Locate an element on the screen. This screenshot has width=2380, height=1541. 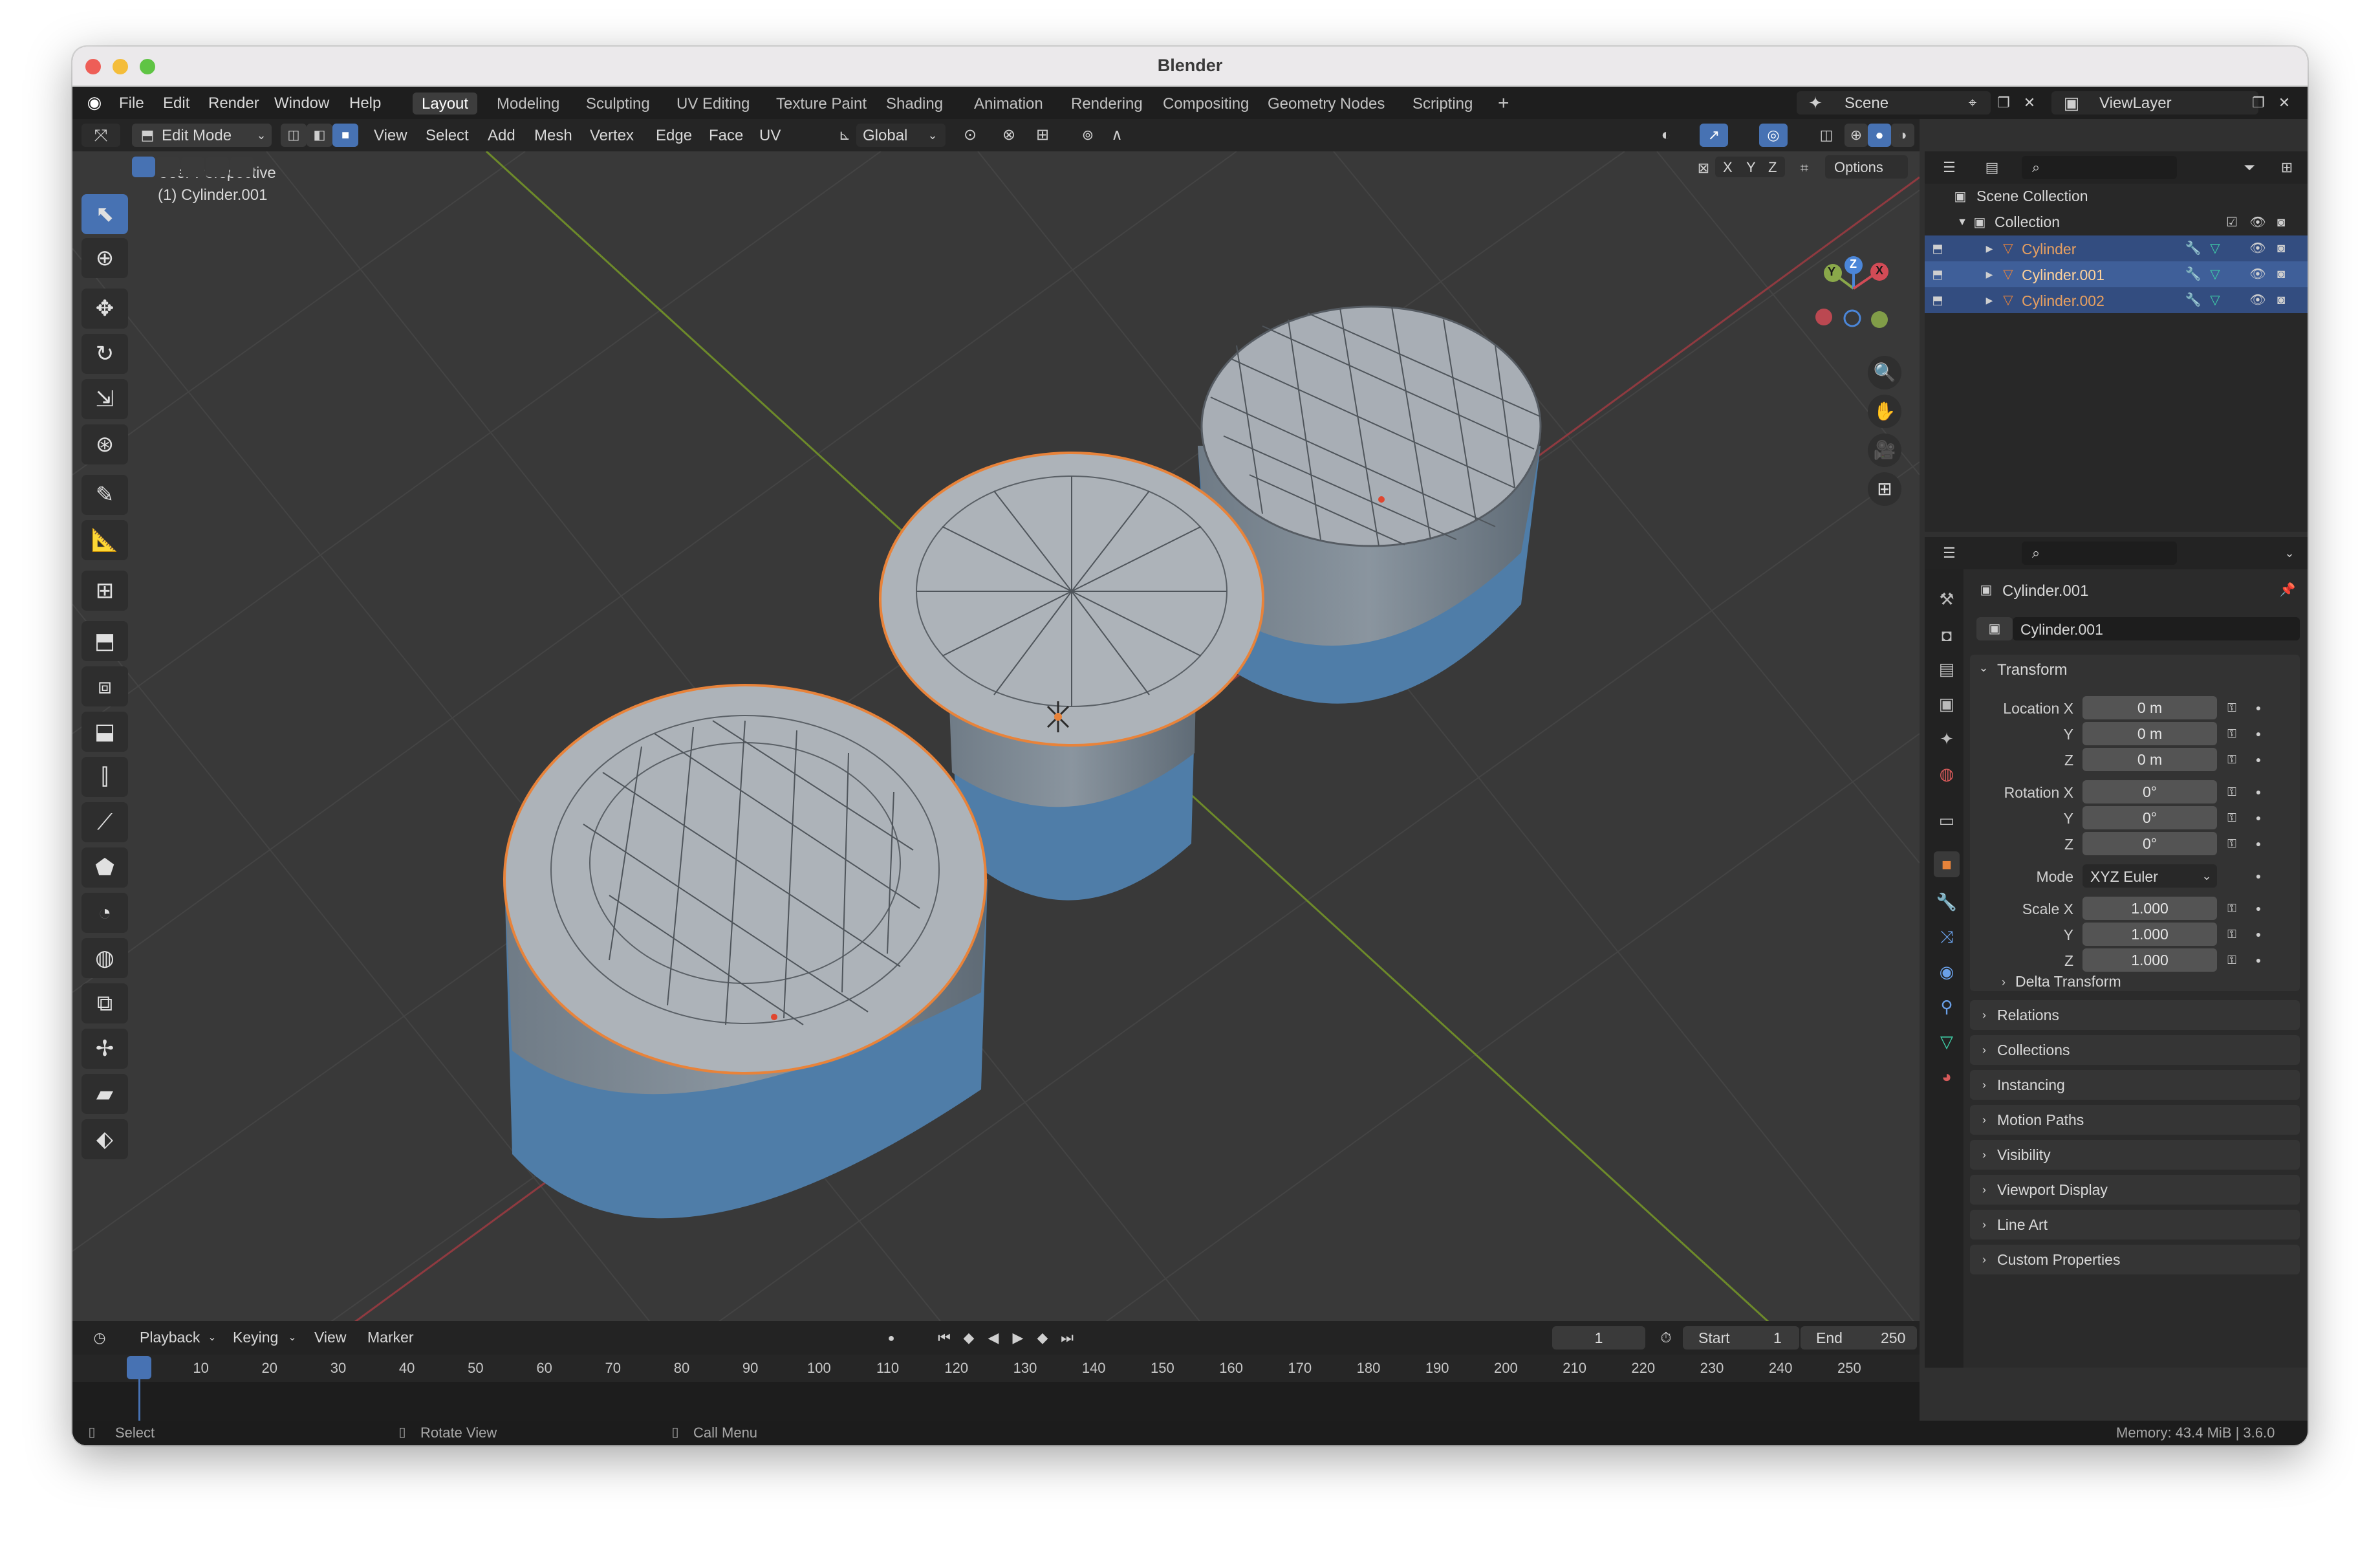
playhead-marker is located at coordinates (139, 1367).